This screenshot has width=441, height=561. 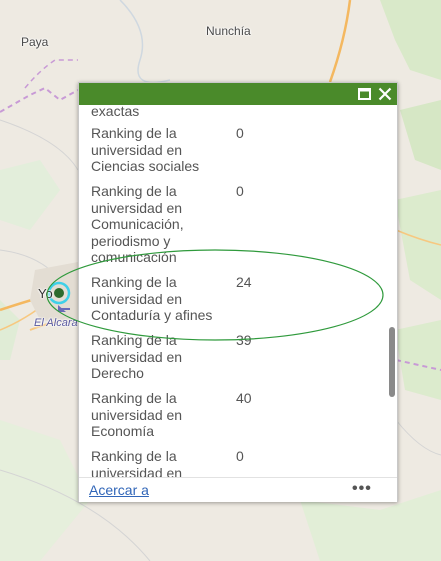 What do you see at coordinates (231, 462) in the screenshot?
I see `attribute-row: Ranking de la universidad en 0` at bounding box center [231, 462].